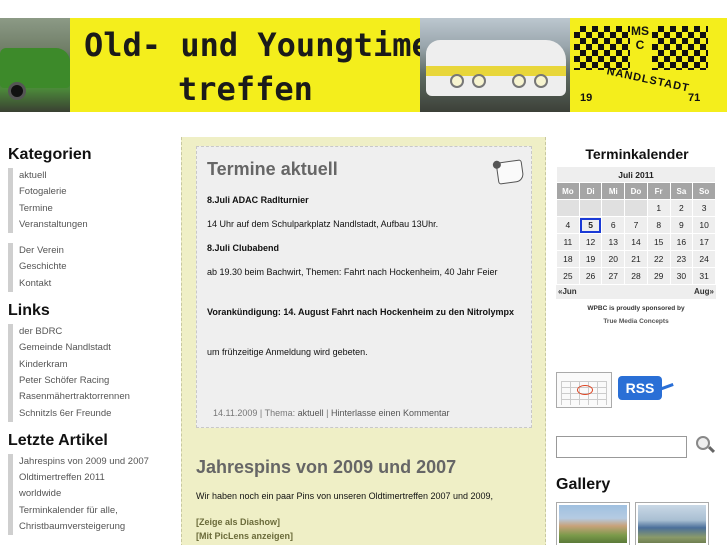  I want to click on banner-title-line2: treffen, so click(245, 89).